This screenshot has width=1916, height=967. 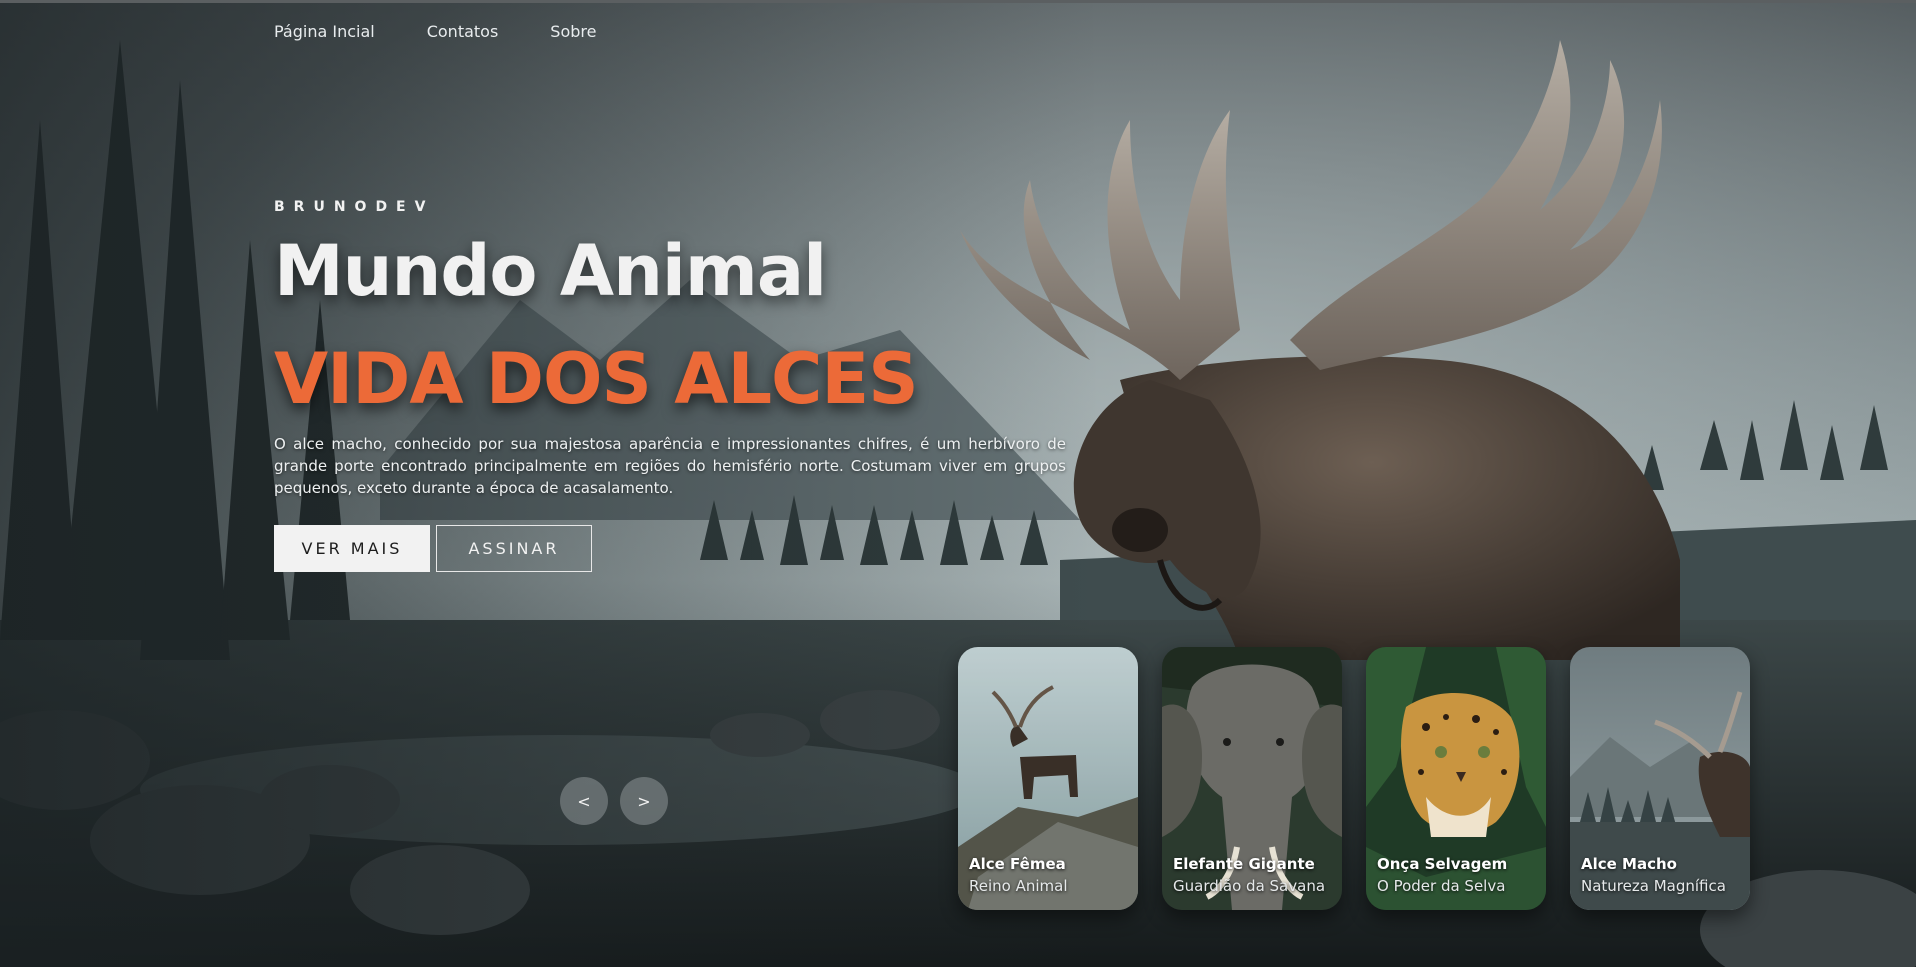 What do you see at coordinates (1249, 886) in the screenshot?
I see `card-subtitle: Guardião da Savana` at bounding box center [1249, 886].